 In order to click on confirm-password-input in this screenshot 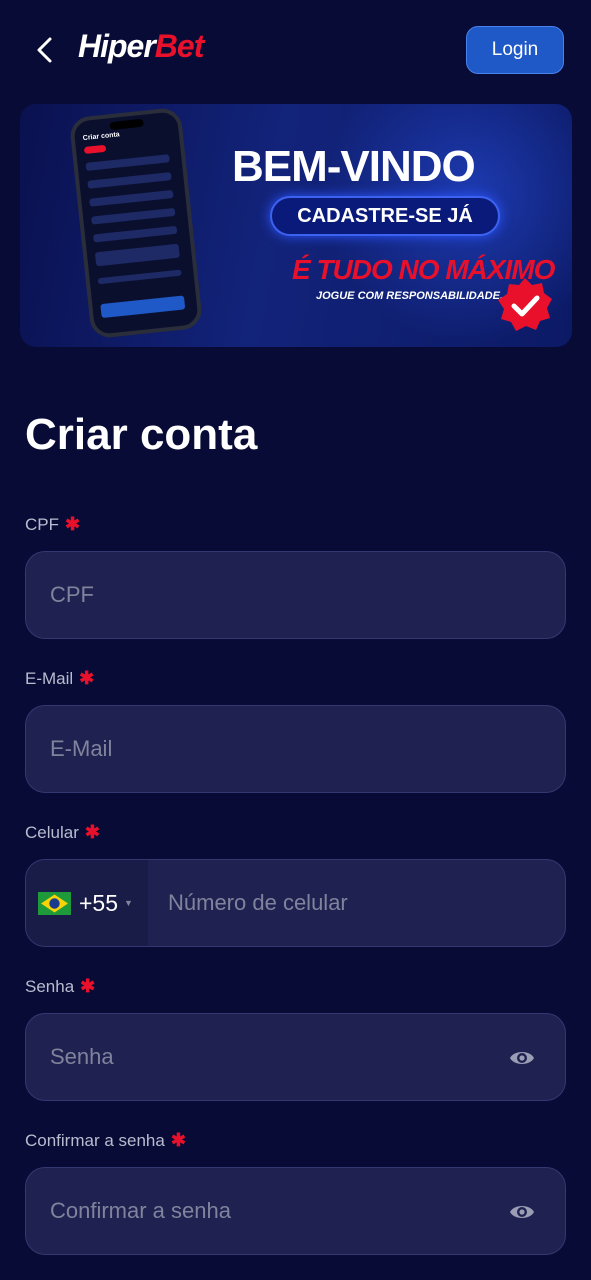, I will do `click(295, 1211)`.